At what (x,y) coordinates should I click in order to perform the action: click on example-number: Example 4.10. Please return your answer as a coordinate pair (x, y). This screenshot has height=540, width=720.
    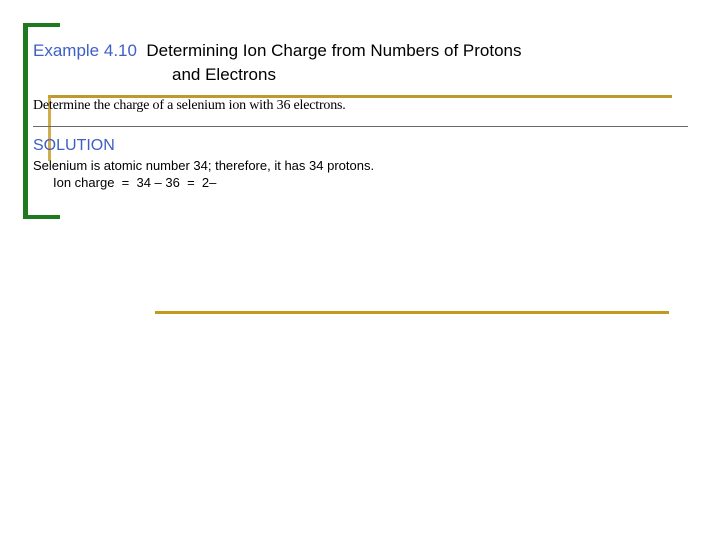
    Looking at the image, I should click on (85, 50).